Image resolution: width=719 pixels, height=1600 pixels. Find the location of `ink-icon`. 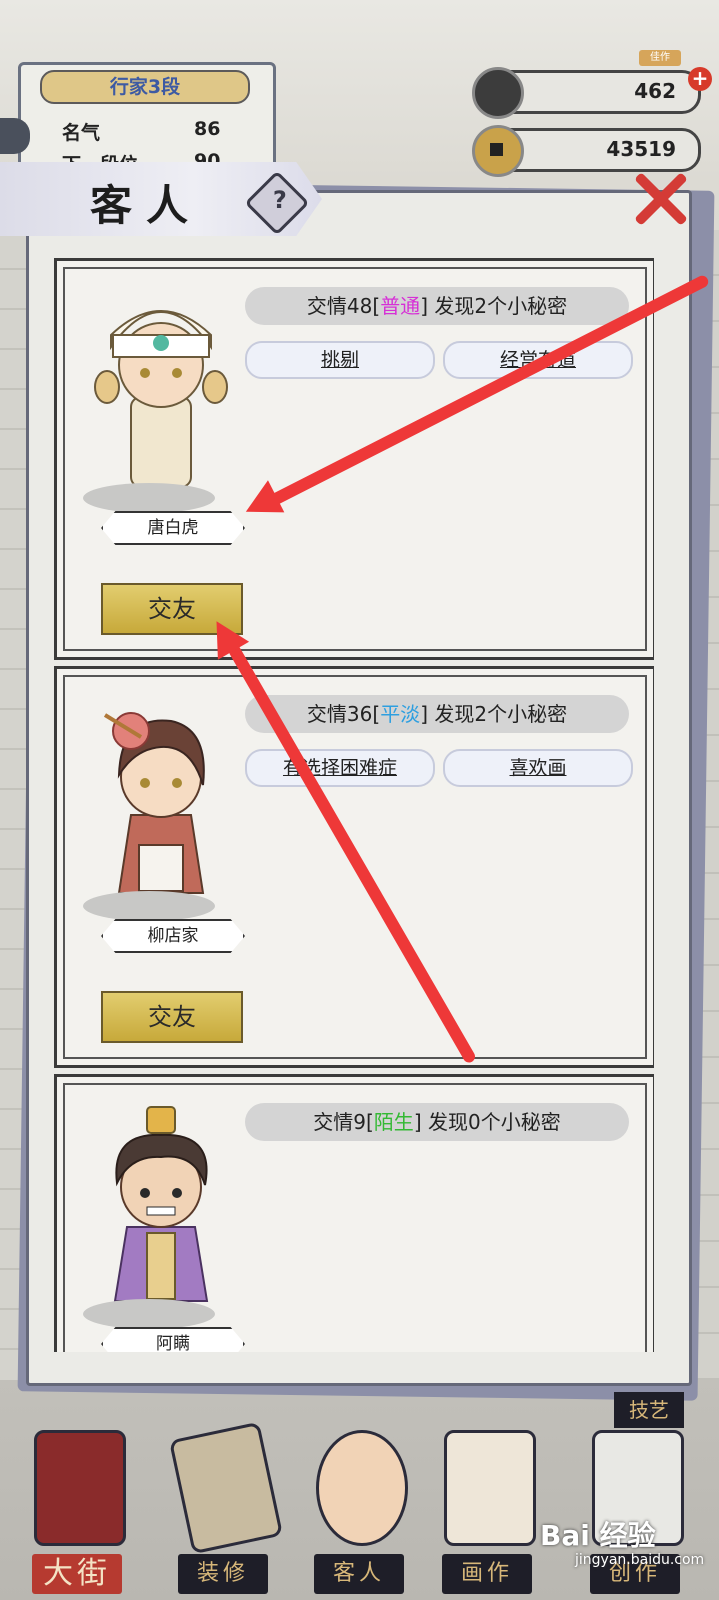

ink-icon is located at coordinates (498, 93).